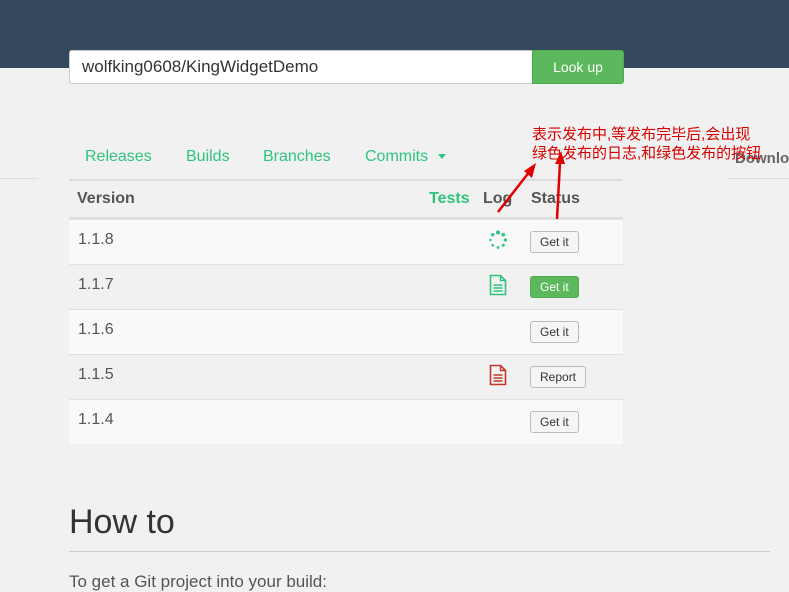 The height and width of the screenshot is (592, 789). What do you see at coordinates (449, 199) in the screenshot?
I see `header-tests: Tests` at bounding box center [449, 199].